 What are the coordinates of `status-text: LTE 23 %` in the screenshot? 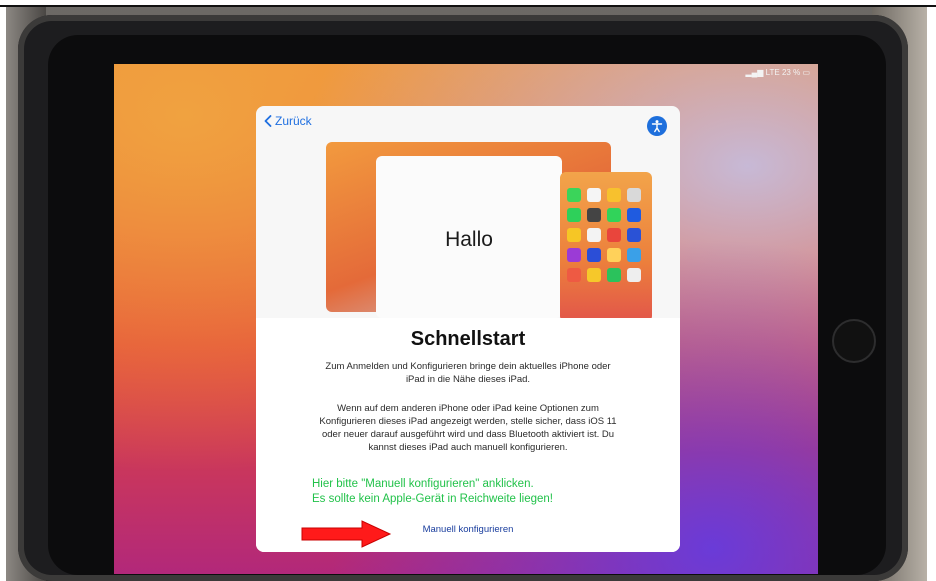 It's located at (783, 72).